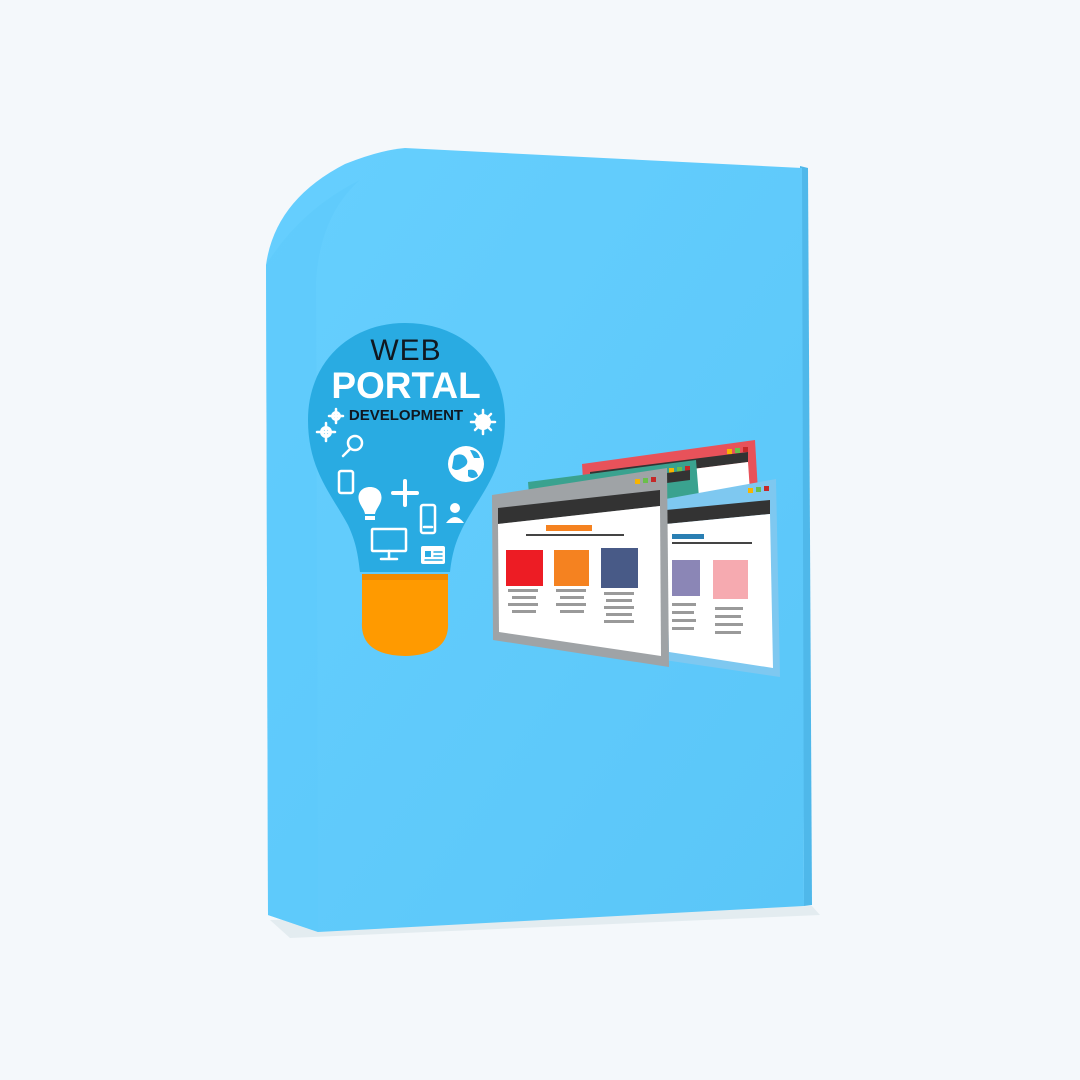 The width and height of the screenshot is (1080, 1080). Describe the element at coordinates (406, 415) in the screenshot. I see `bulb-title-development: DEVELOPMENT` at that location.